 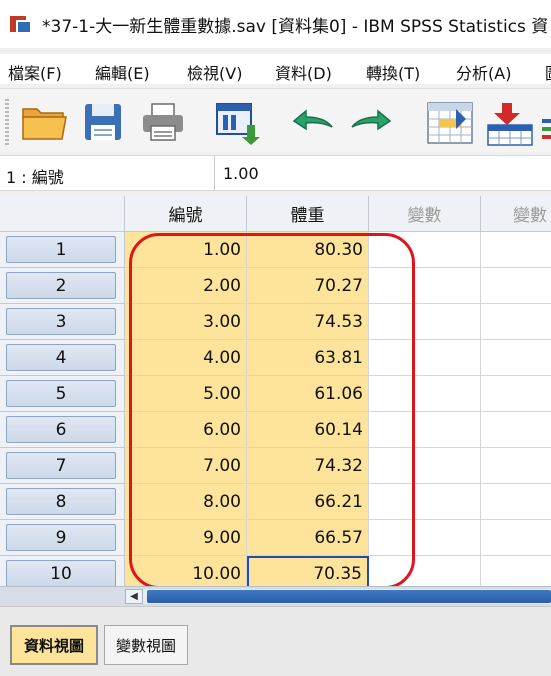 I want to click on undo-icon, so click(x=312, y=124).